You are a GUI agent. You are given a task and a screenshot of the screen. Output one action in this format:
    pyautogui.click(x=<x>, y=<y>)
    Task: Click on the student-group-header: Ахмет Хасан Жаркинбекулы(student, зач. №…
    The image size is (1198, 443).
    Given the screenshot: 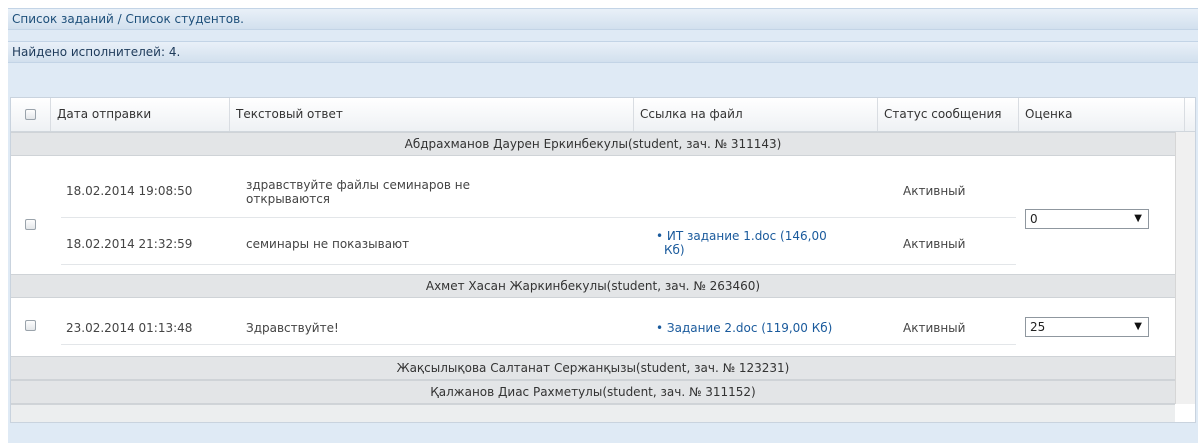 What is the action you would take?
    pyautogui.click(x=593, y=286)
    